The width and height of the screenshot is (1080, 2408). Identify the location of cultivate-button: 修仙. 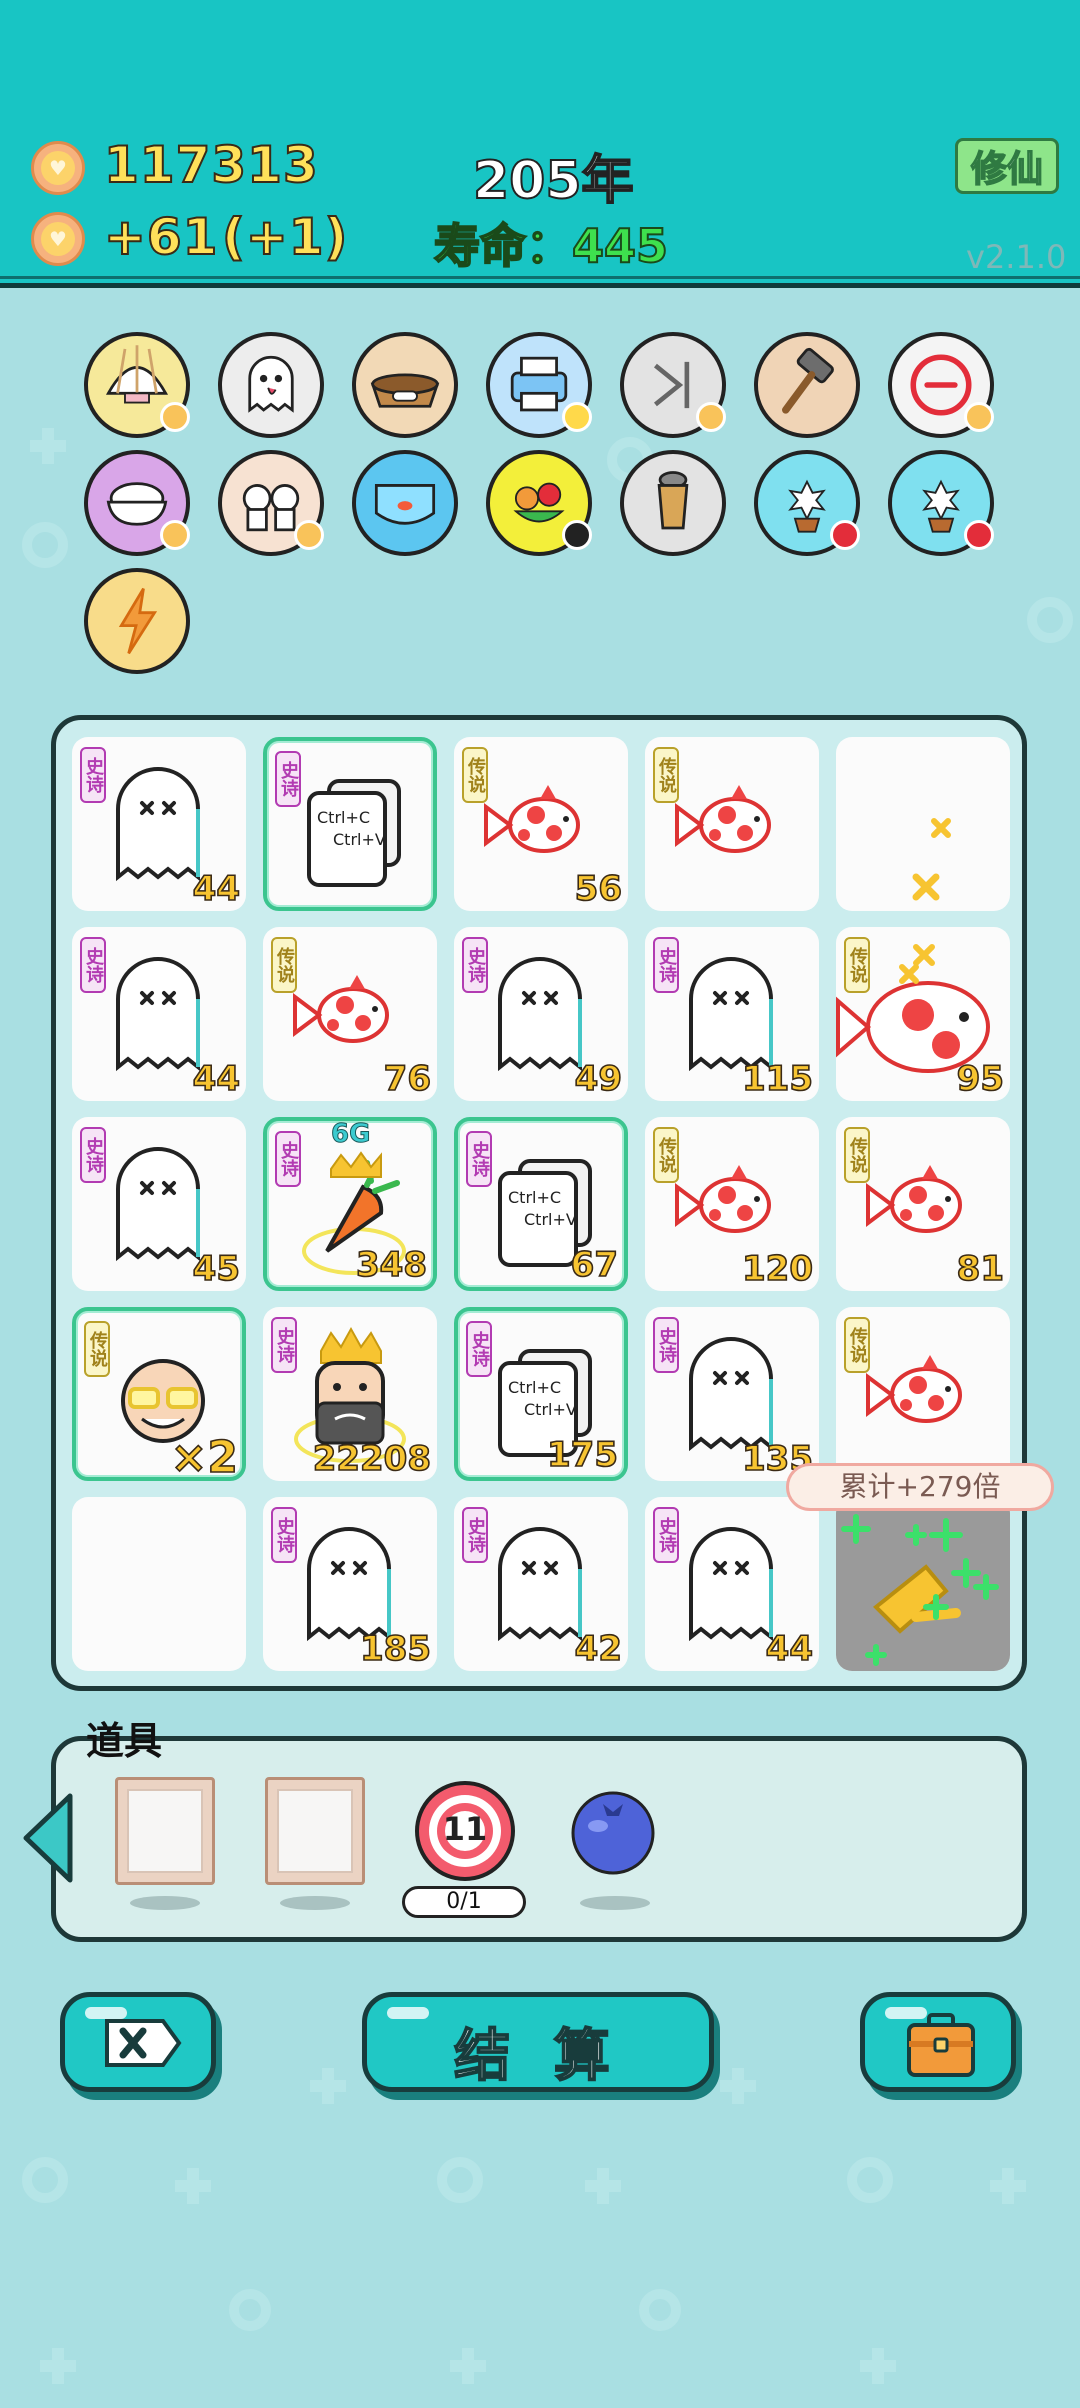
(1007, 166).